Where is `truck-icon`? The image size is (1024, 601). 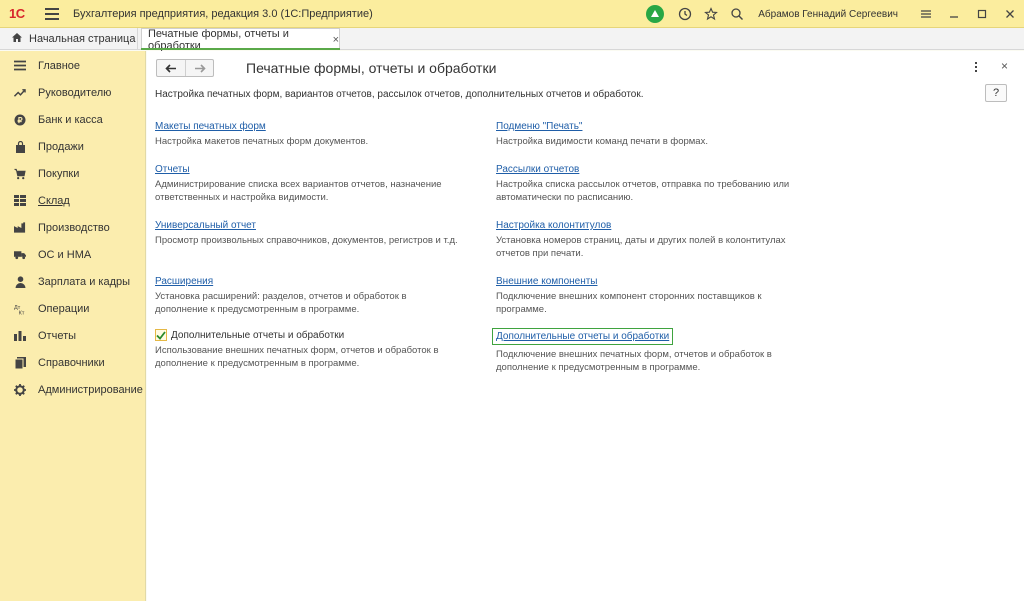 truck-icon is located at coordinates (20, 255).